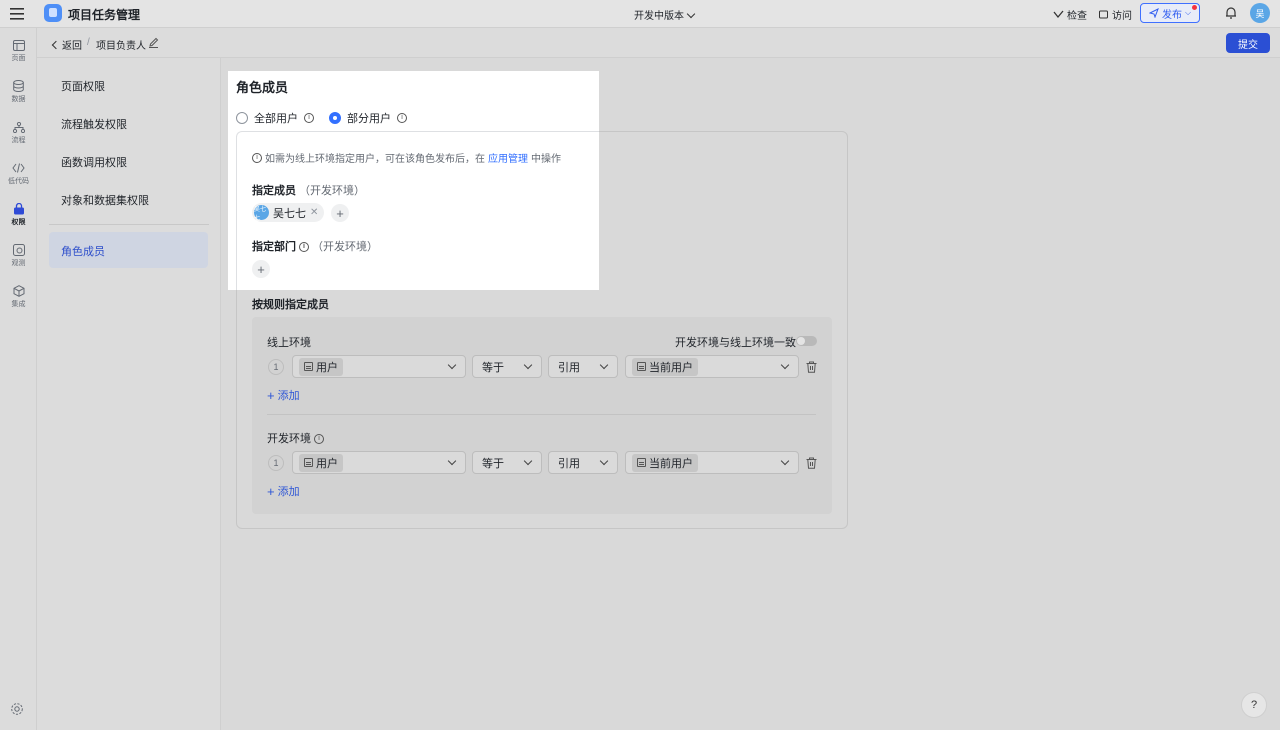 The width and height of the screenshot is (1280, 730). What do you see at coordinates (19, 127) in the screenshot?
I see `flow-icon` at bounding box center [19, 127].